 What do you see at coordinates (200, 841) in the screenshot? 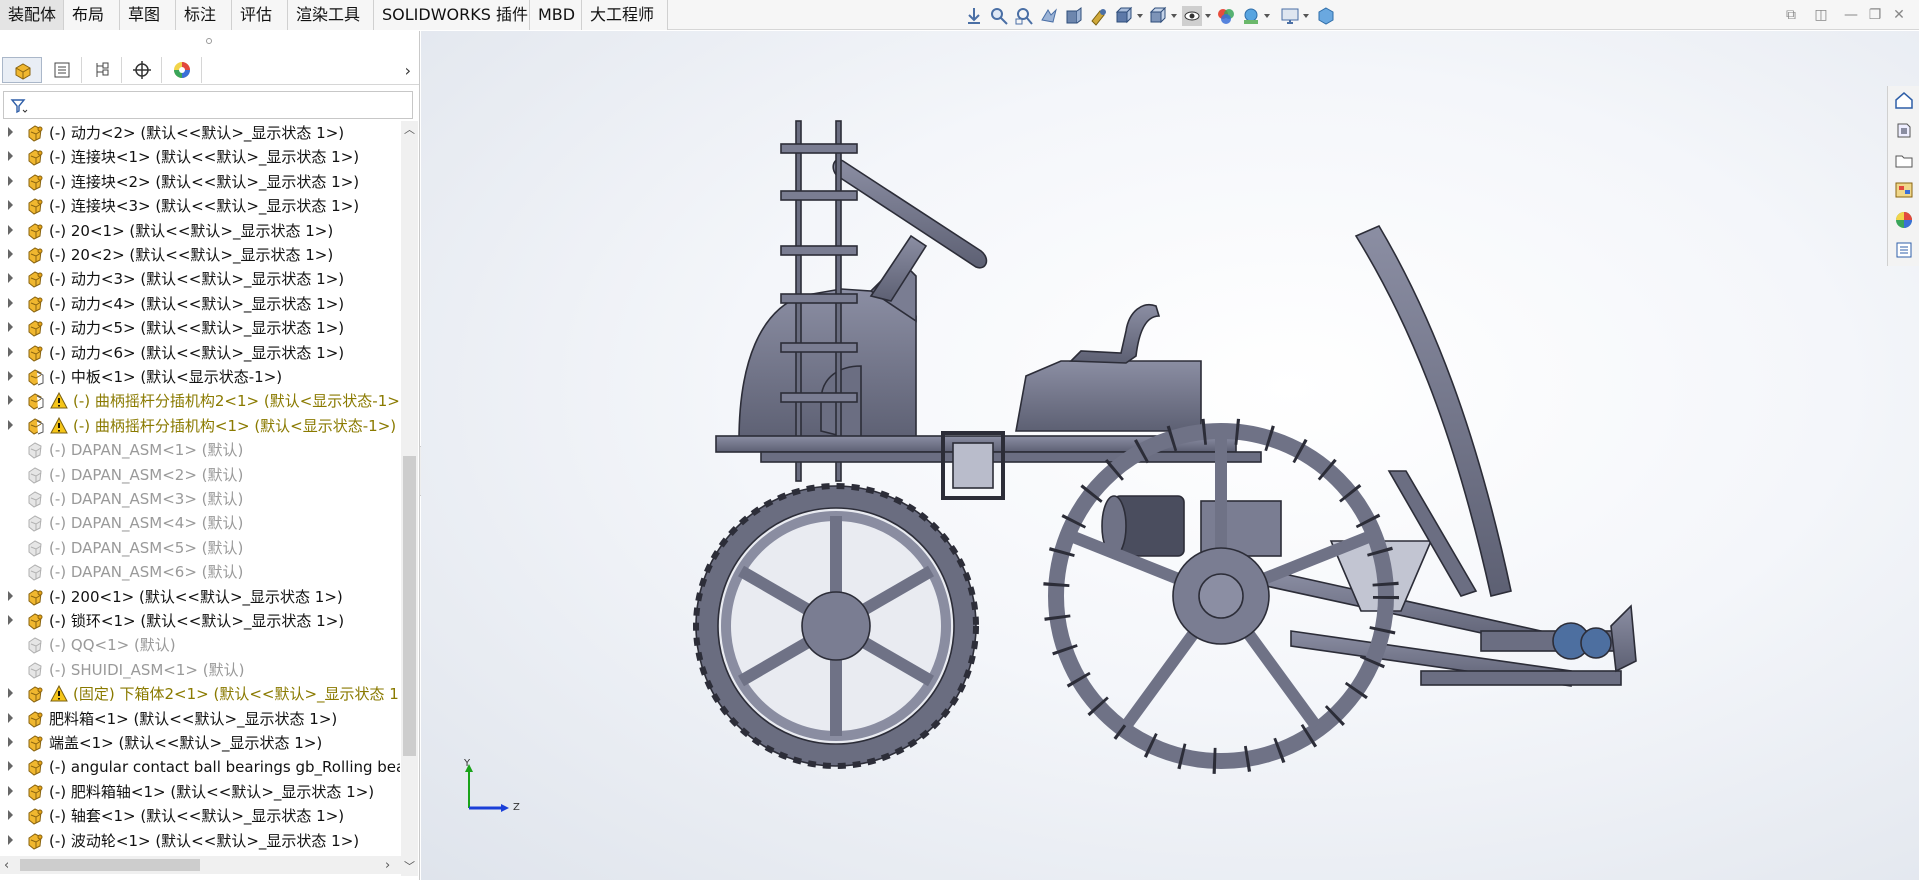
I see `tree-item: (-) 波动轮<1> (默认<<默认>_显示状态 1>)` at bounding box center [200, 841].